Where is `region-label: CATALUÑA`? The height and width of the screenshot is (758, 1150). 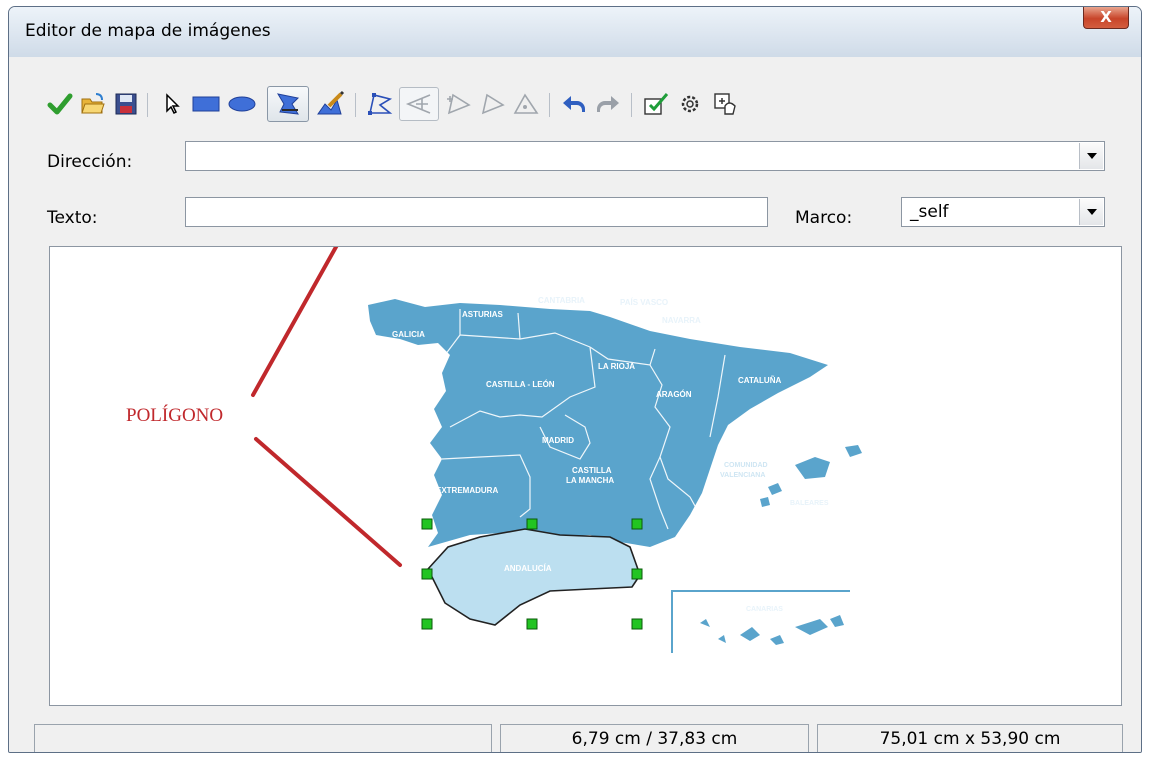 region-label: CATALUÑA is located at coordinates (759, 380).